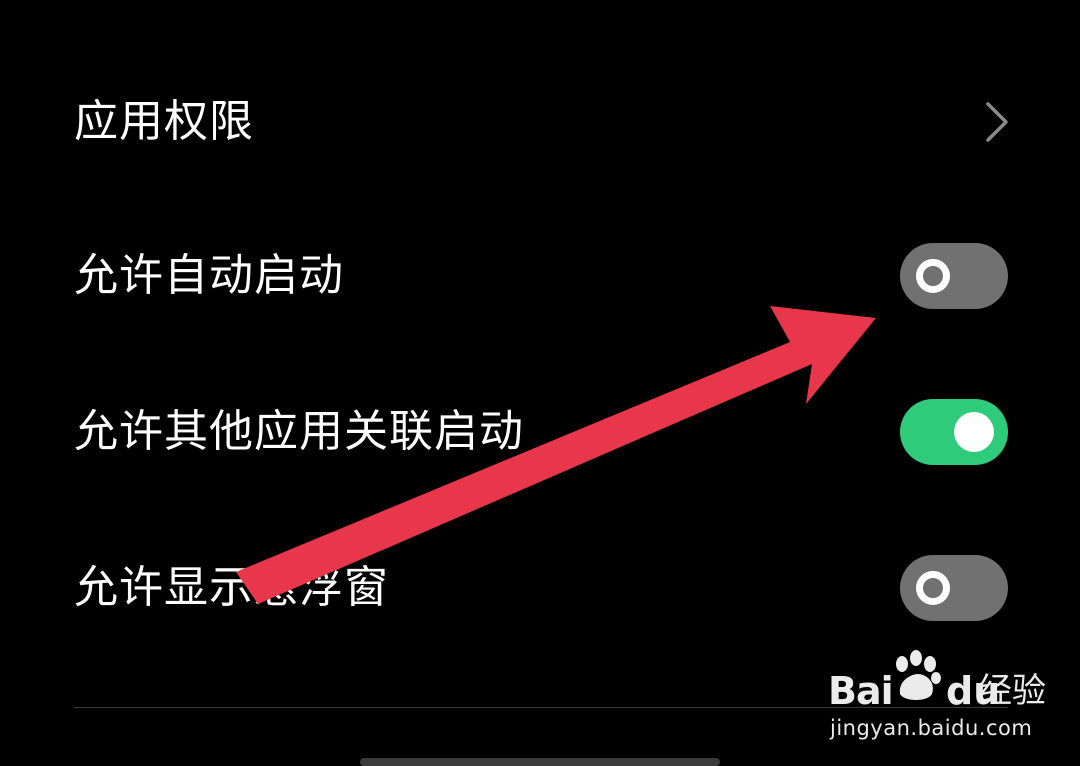  What do you see at coordinates (954, 588) in the screenshot?
I see `floating-window-toggle` at bounding box center [954, 588].